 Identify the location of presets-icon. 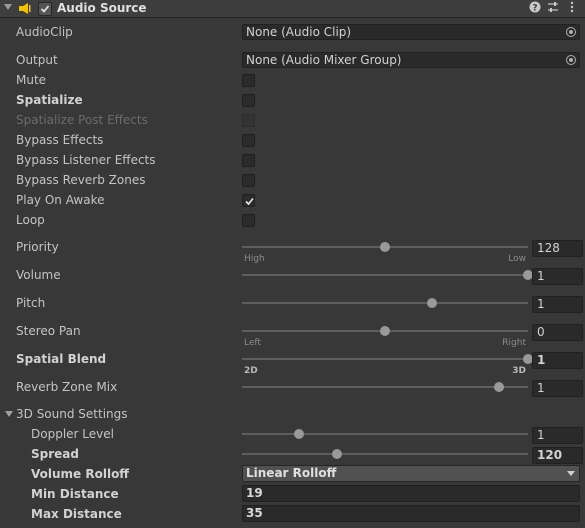
(553, 8).